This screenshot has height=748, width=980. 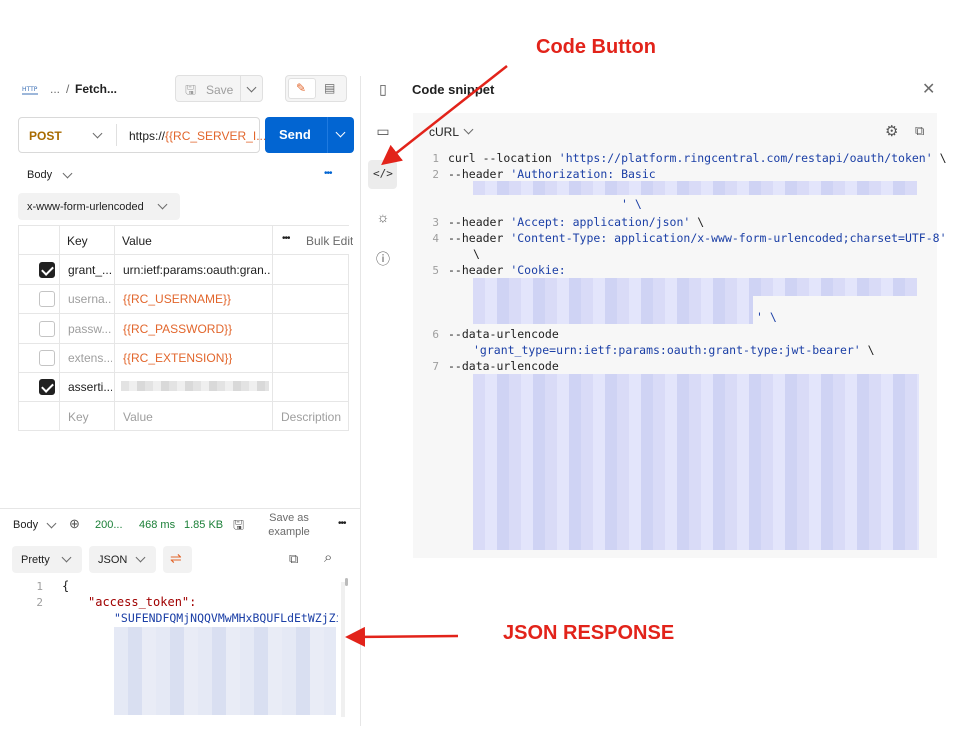 What do you see at coordinates (78, 417) in the screenshot?
I see `new-key-placeholder: Key` at bounding box center [78, 417].